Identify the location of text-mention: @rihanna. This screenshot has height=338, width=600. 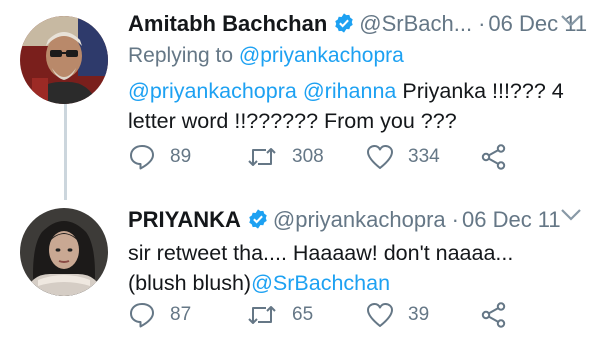
(350, 91).